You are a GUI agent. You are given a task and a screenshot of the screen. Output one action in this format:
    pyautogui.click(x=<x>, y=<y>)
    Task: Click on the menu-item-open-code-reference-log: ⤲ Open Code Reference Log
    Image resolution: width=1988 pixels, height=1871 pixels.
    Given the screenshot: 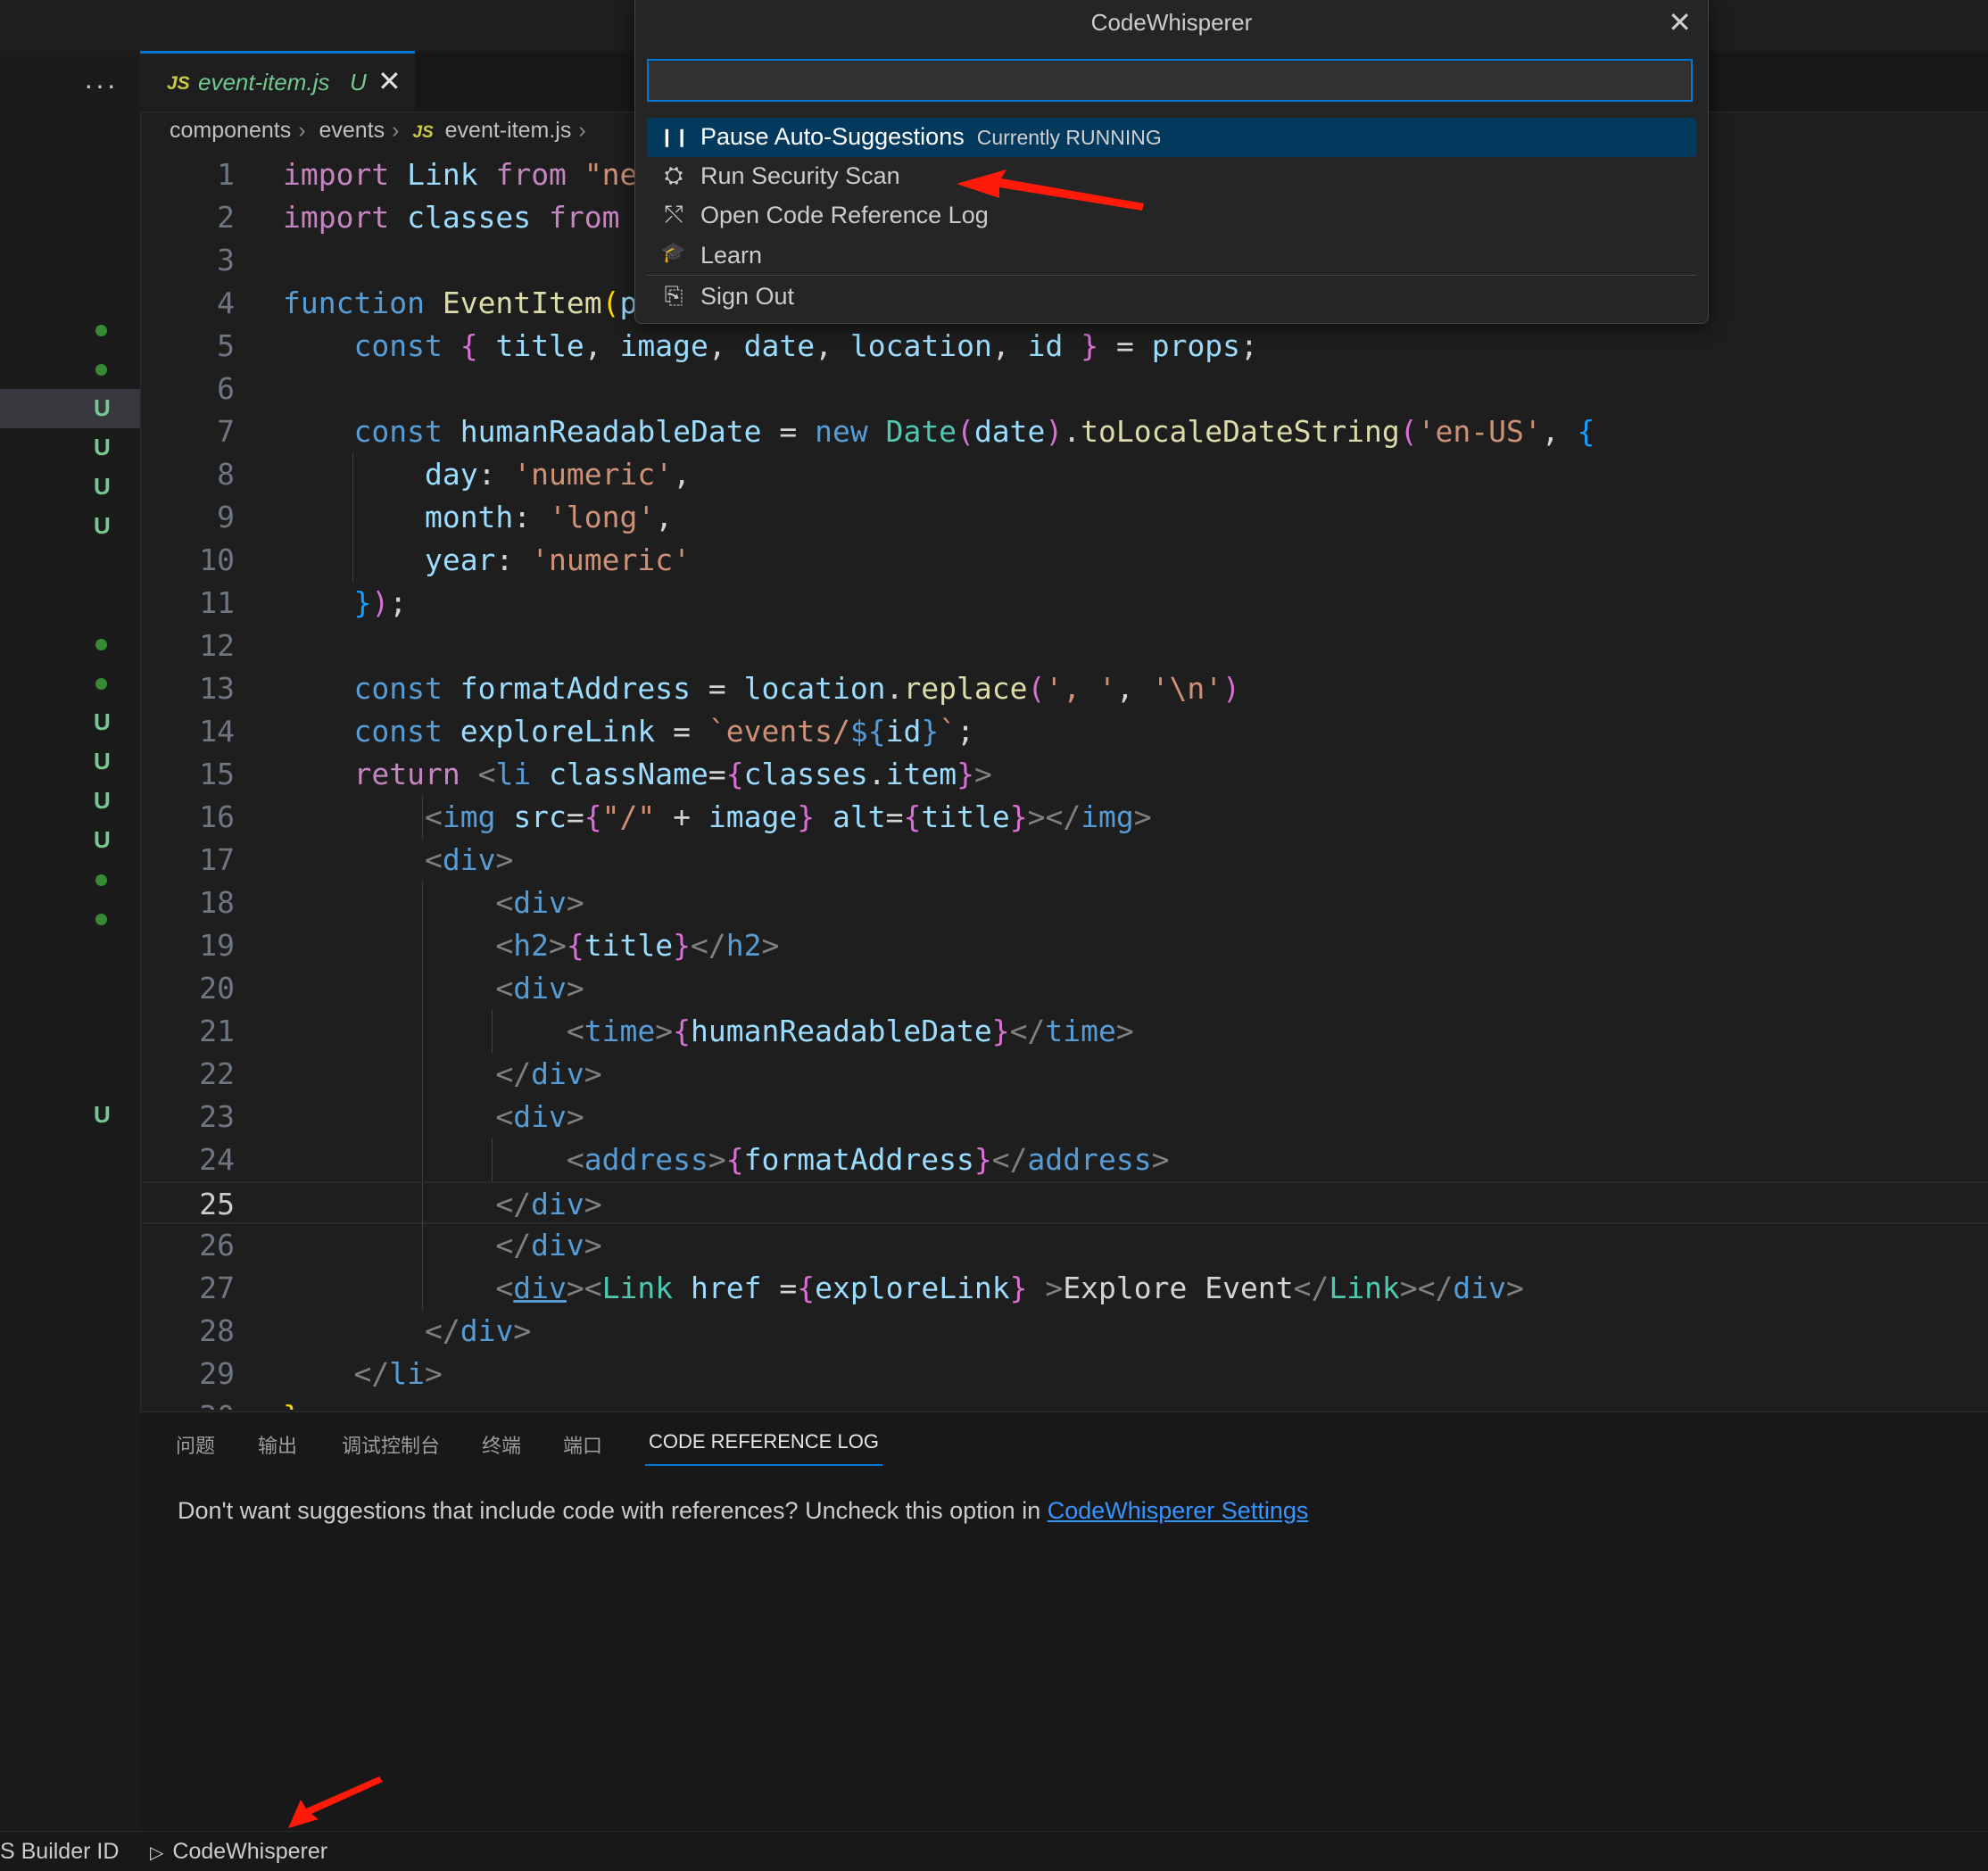 What is the action you would take?
    pyautogui.click(x=1171, y=216)
    